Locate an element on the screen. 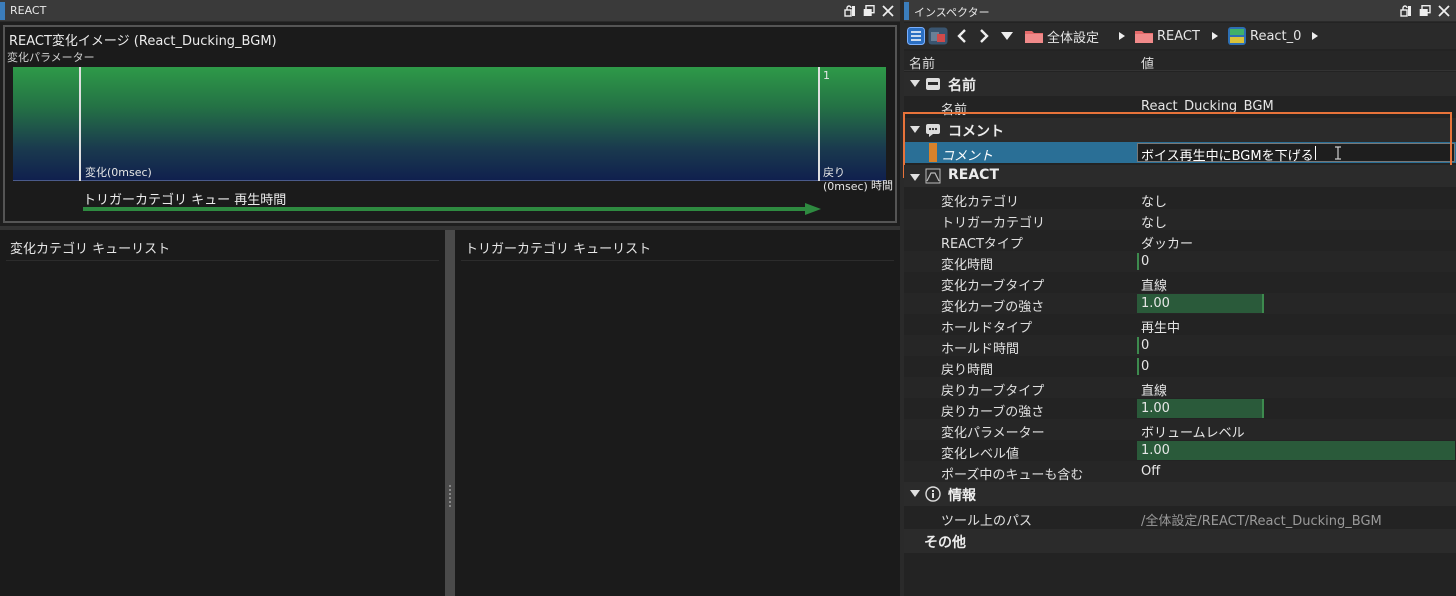 The image size is (1456, 596). property-row: ホールドタイプ 再生中 is located at coordinates (1180, 325).